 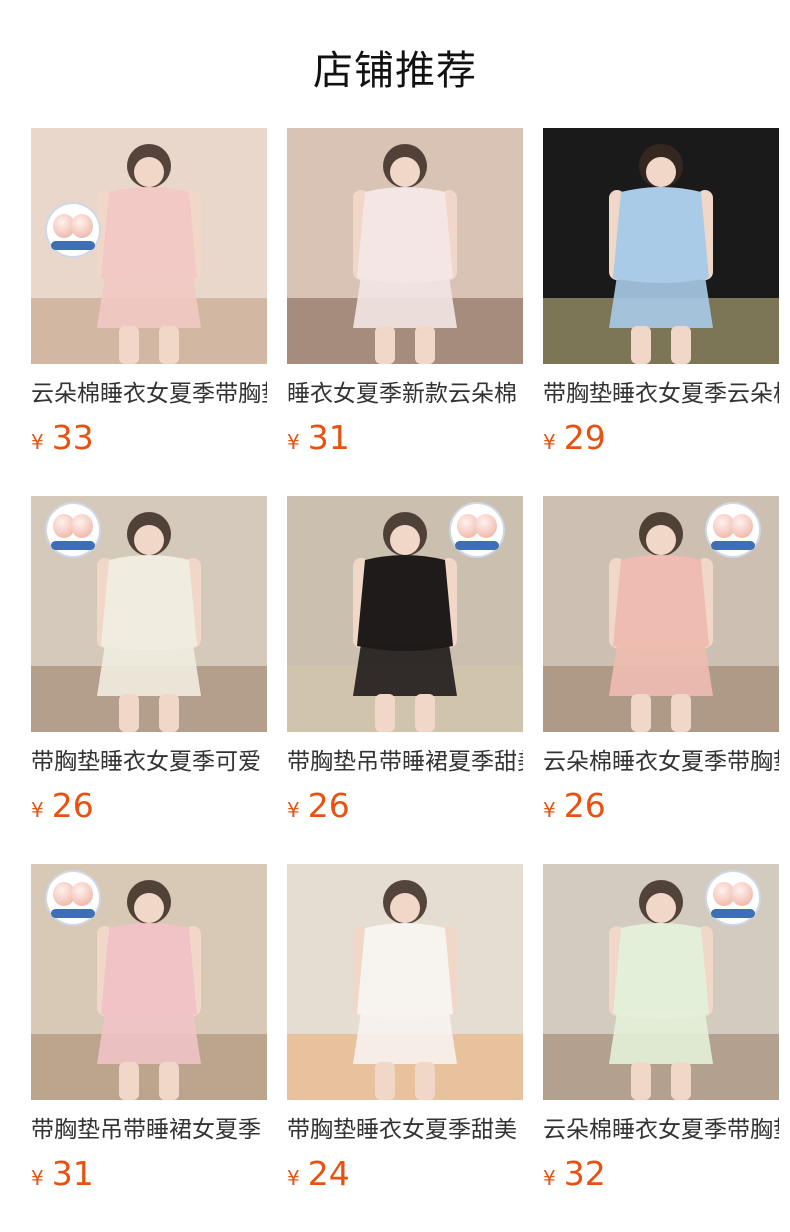 What do you see at coordinates (405, 762) in the screenshot?
I see `product-name: 带胸垫吊带睡裙夏季甜美` at bounding box center [405, 762].